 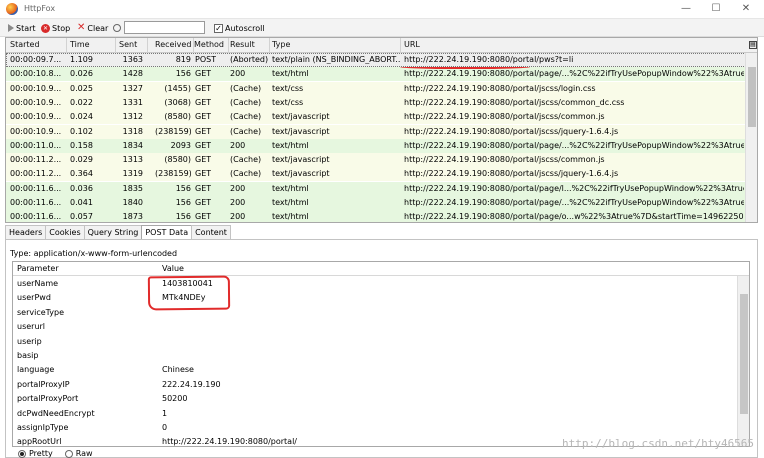 I want to click on cell-received: (238159), so click(x=173, y=131).